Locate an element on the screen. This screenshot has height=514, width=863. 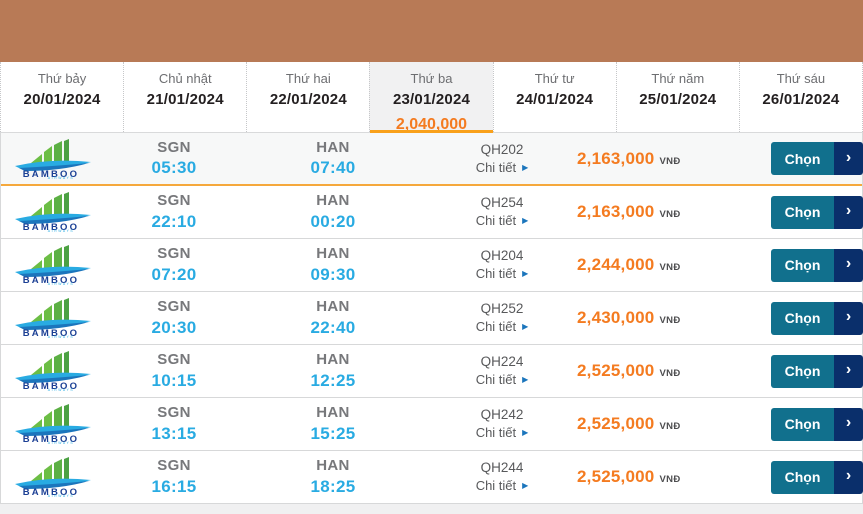
price-cell: 2,430,000 VNĐ is located at coordinates (672, 318).